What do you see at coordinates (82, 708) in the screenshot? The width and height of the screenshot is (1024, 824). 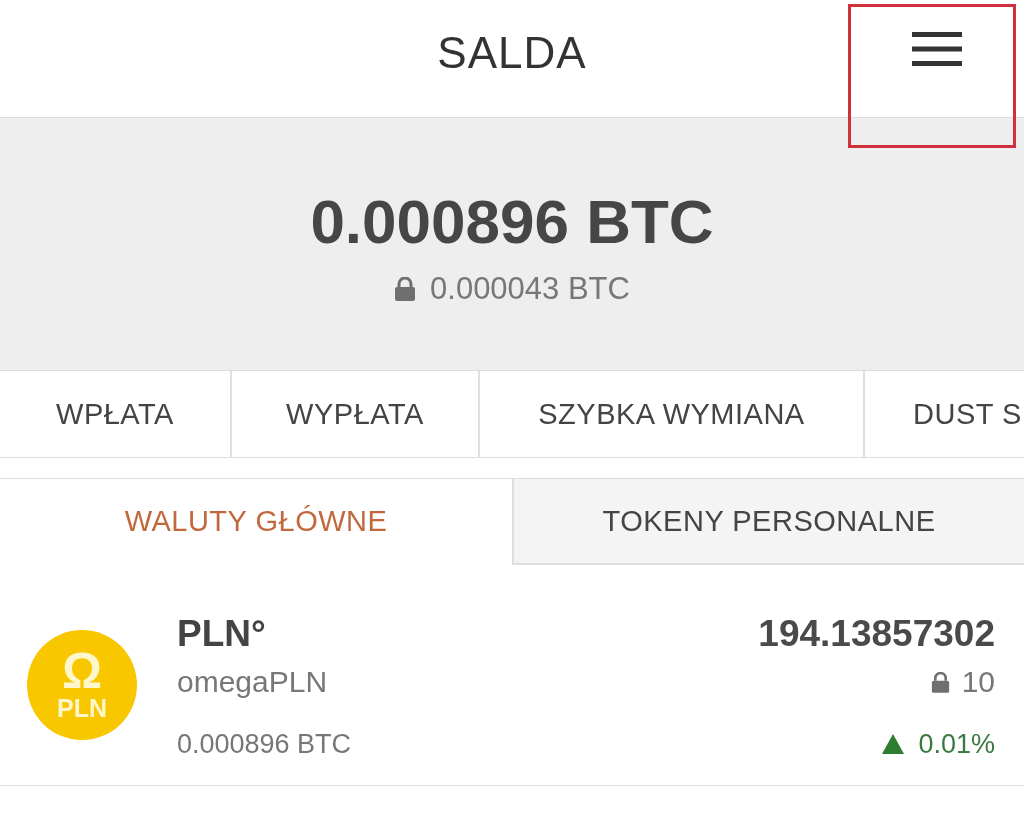 I see `logo-label: PLN` at bounding box center [82, 708].